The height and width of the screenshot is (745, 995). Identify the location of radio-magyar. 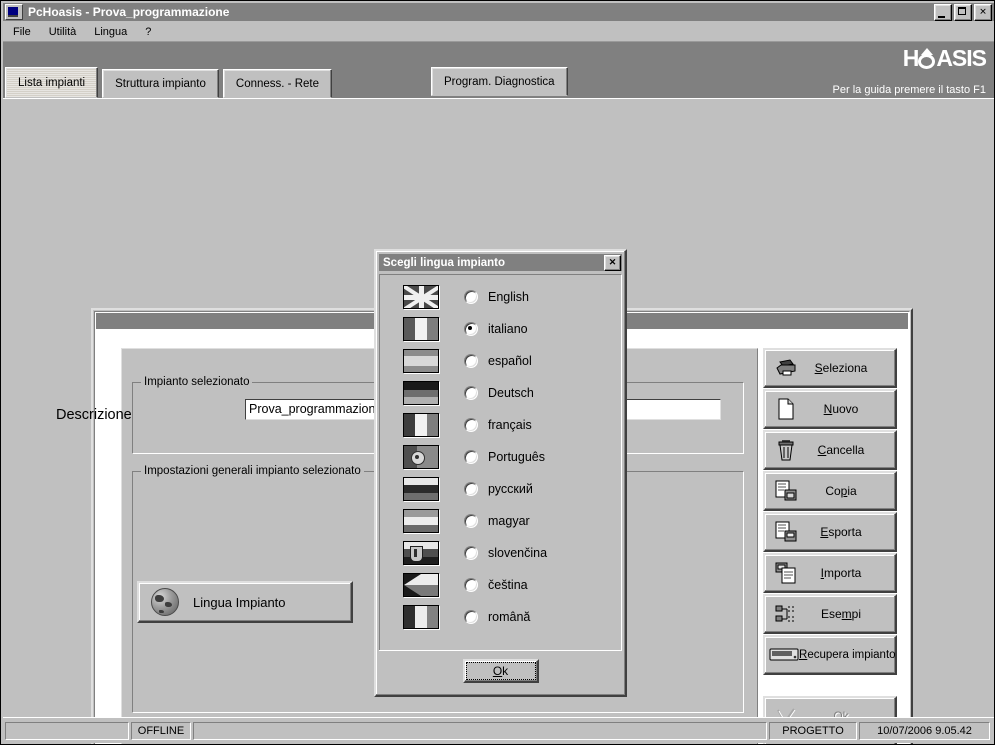
(471, 521).